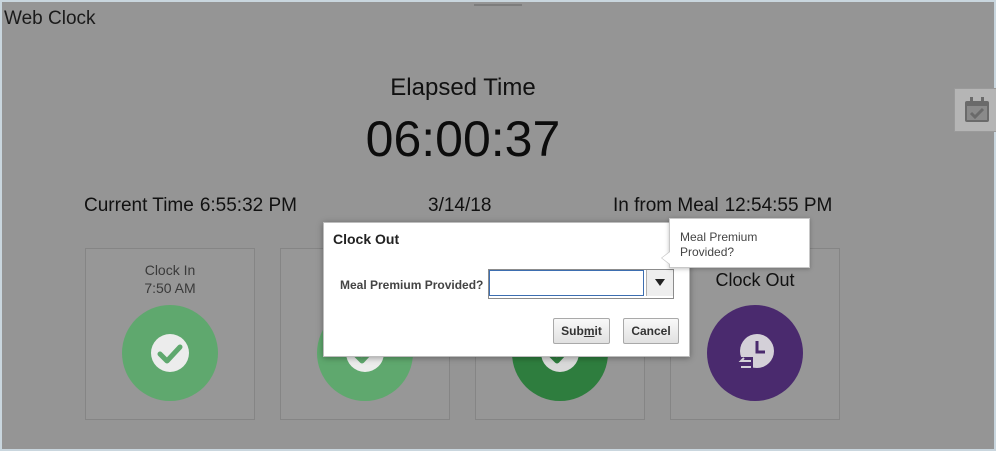 This screenshot has height=451, width=996. I want to click on clock-out-tile: Clock Out, so click(755, 334).